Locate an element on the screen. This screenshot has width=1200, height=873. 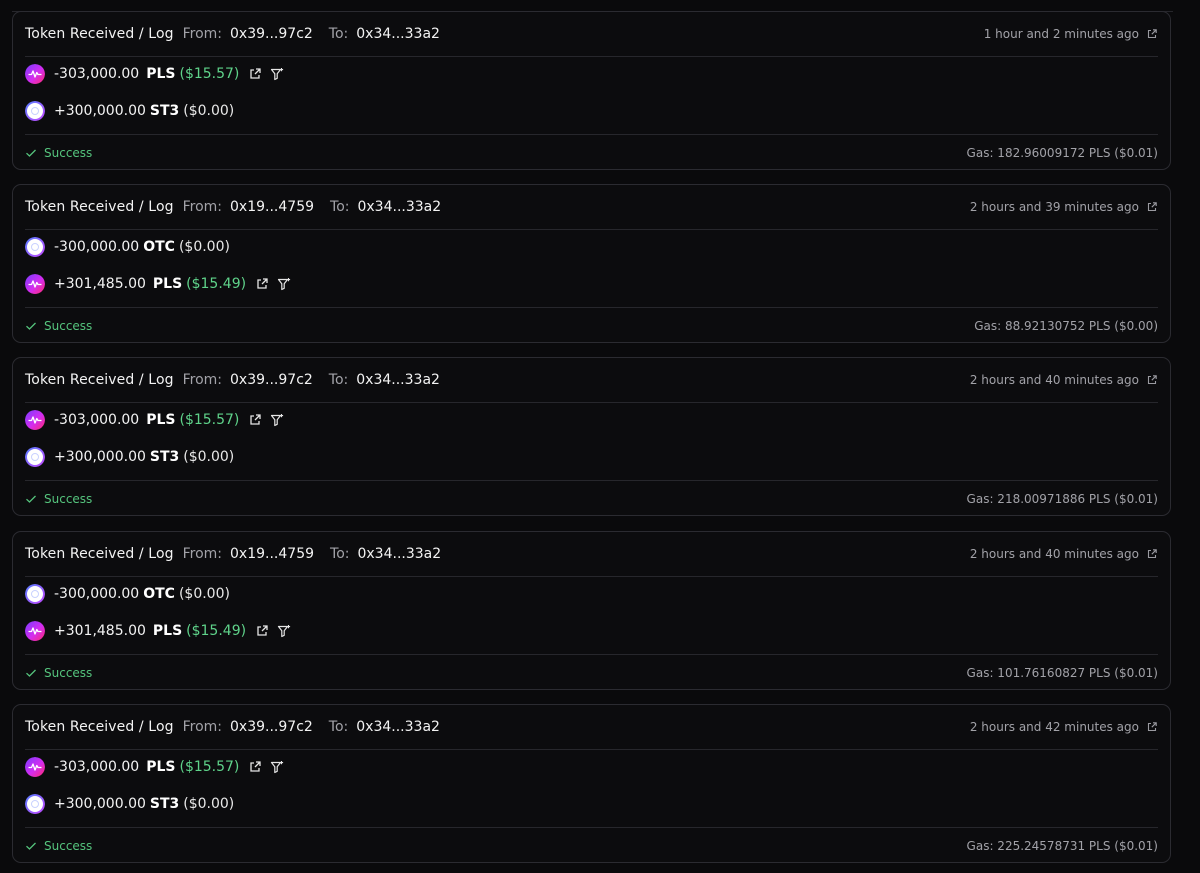
transaction-time-link: 1 hour and 2 minutes ago is located at coordinates (1071, 34).